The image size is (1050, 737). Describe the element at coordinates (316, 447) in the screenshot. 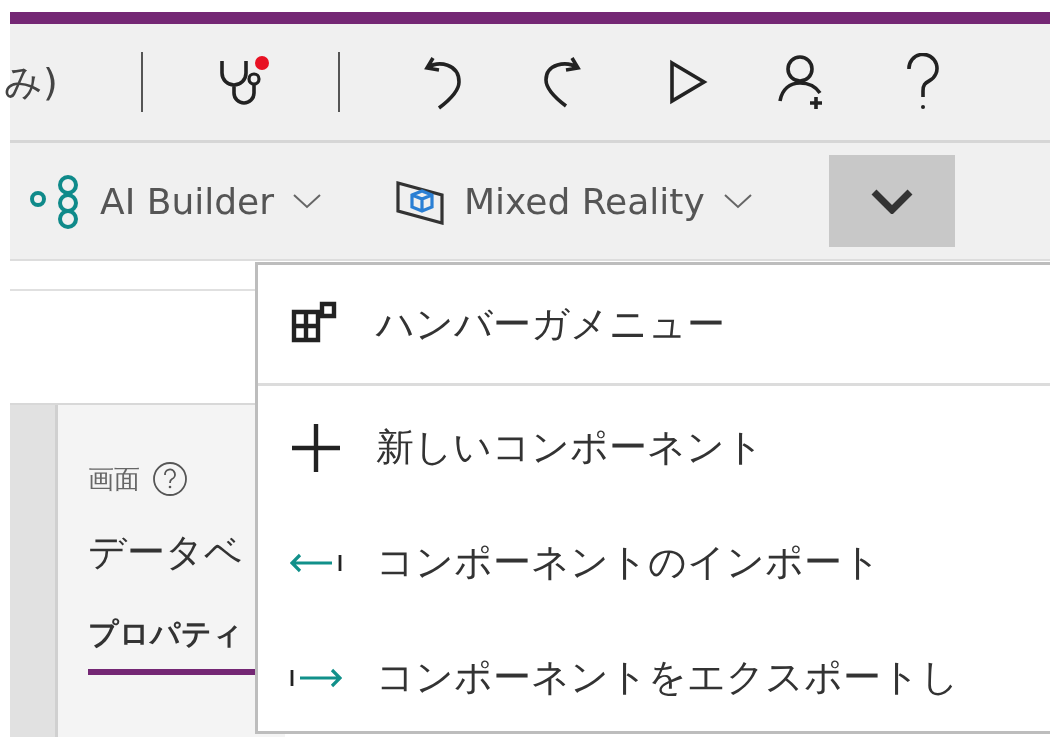

I see `plus-icon` at that location.